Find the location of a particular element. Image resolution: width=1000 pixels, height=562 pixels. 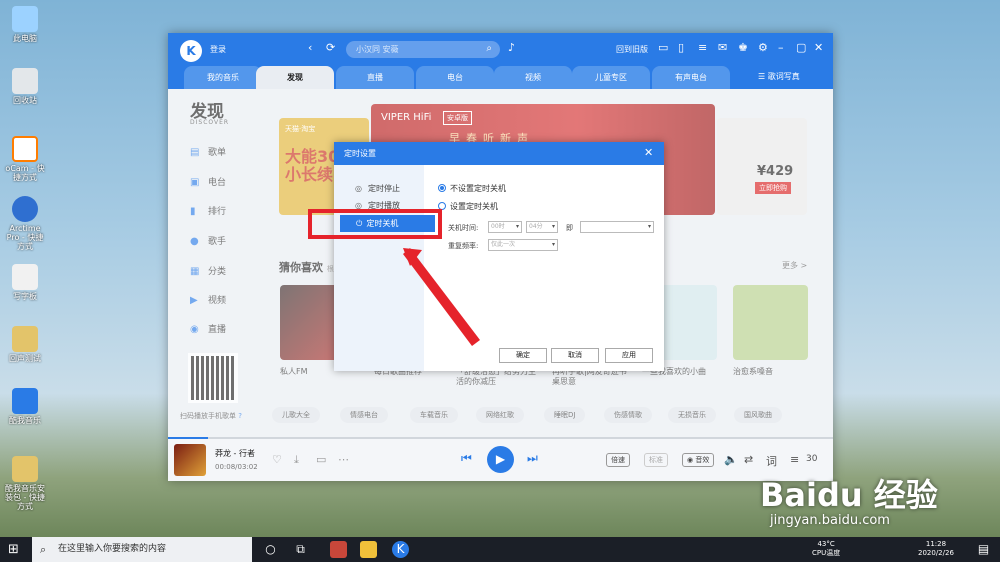

timer-stop-icon: ◎ is located at coordinates (358, 188).